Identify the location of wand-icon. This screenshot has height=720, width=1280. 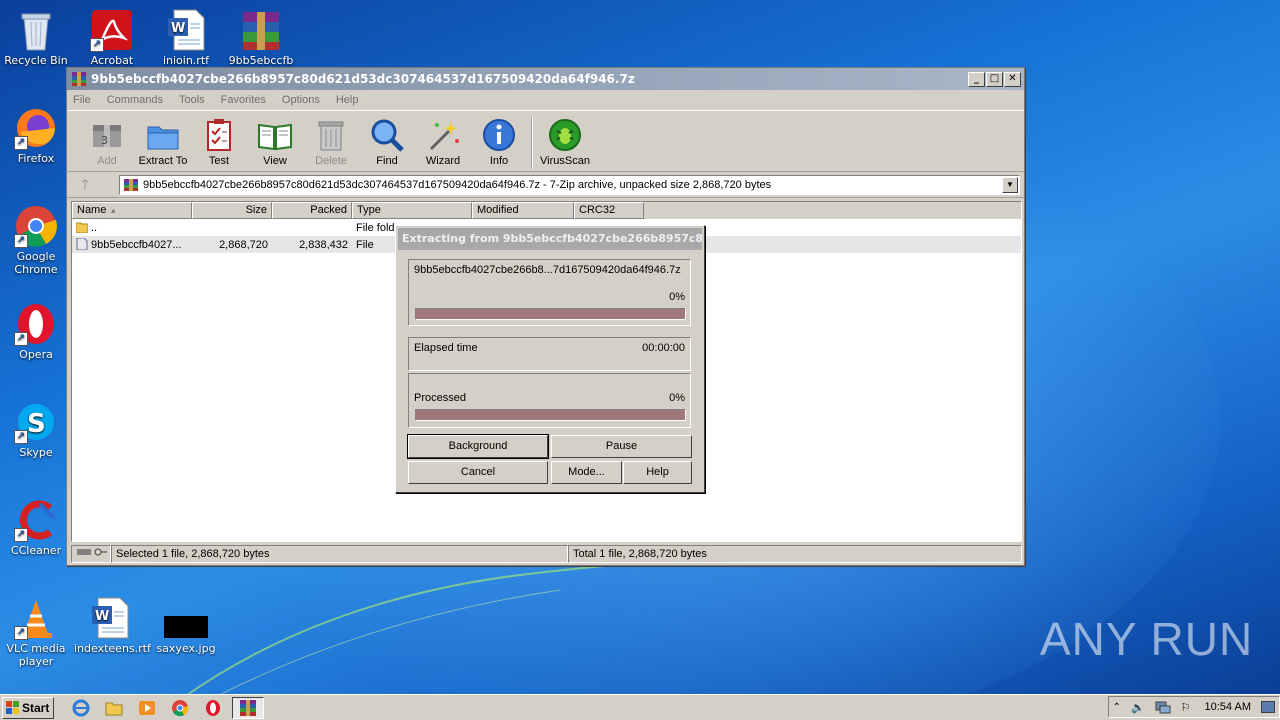
(443, 135).